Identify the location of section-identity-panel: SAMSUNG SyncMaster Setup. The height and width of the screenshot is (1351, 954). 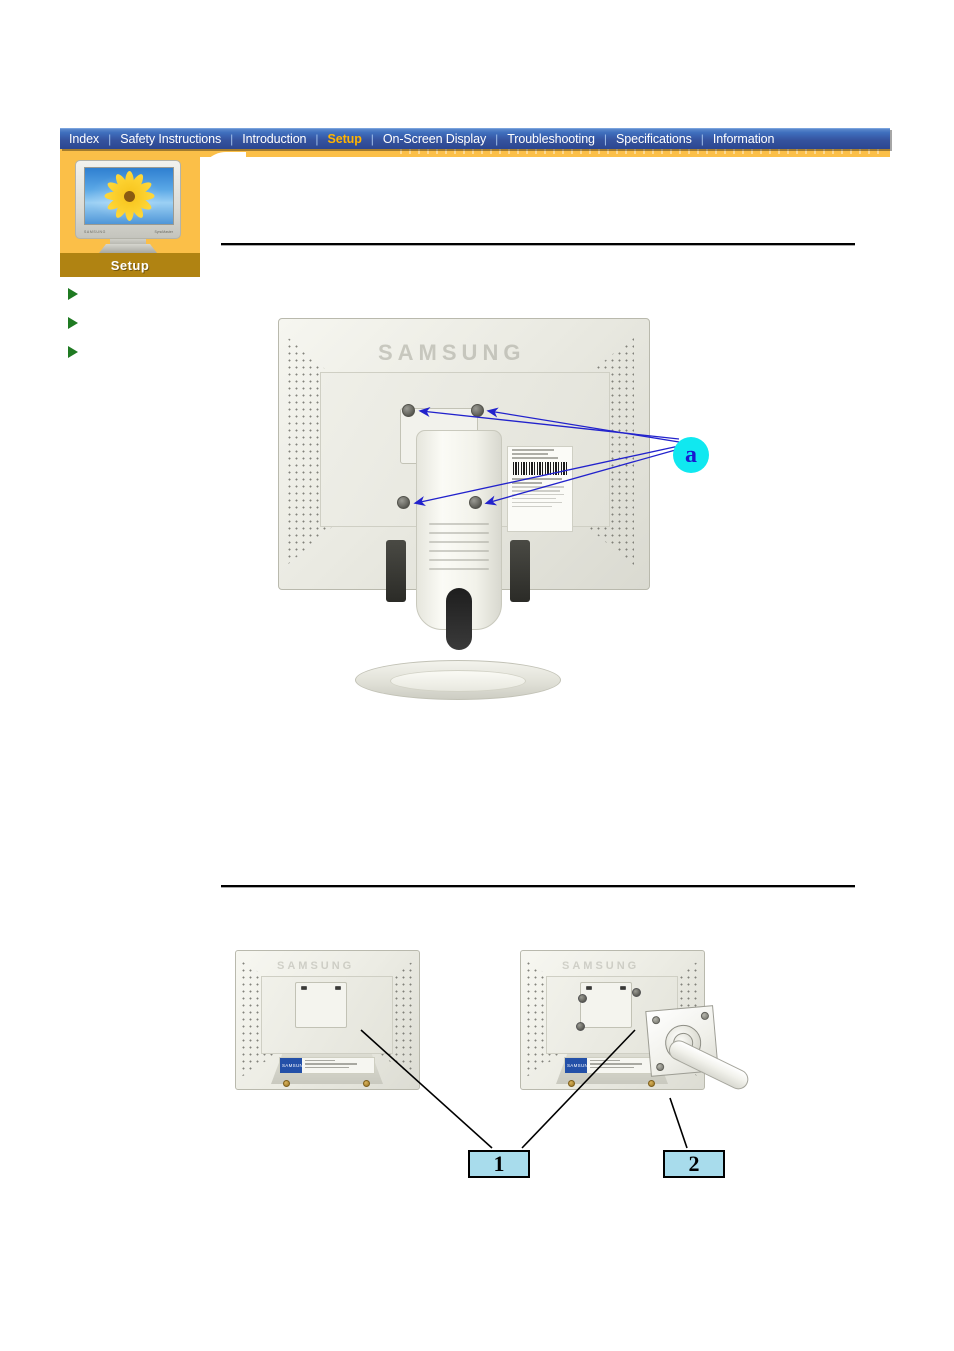
(130, 214).